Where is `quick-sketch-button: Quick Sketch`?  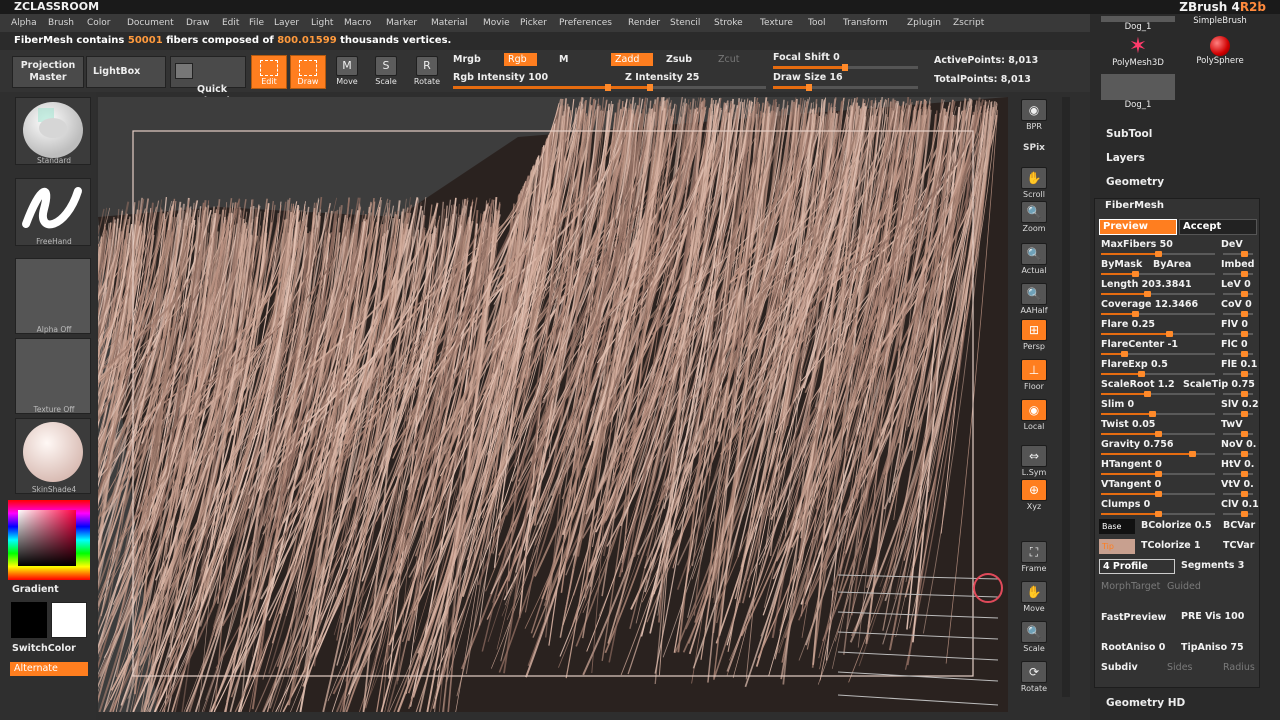 quick-sketch-button: Quick Sketch is located at coordinates (208, 81).